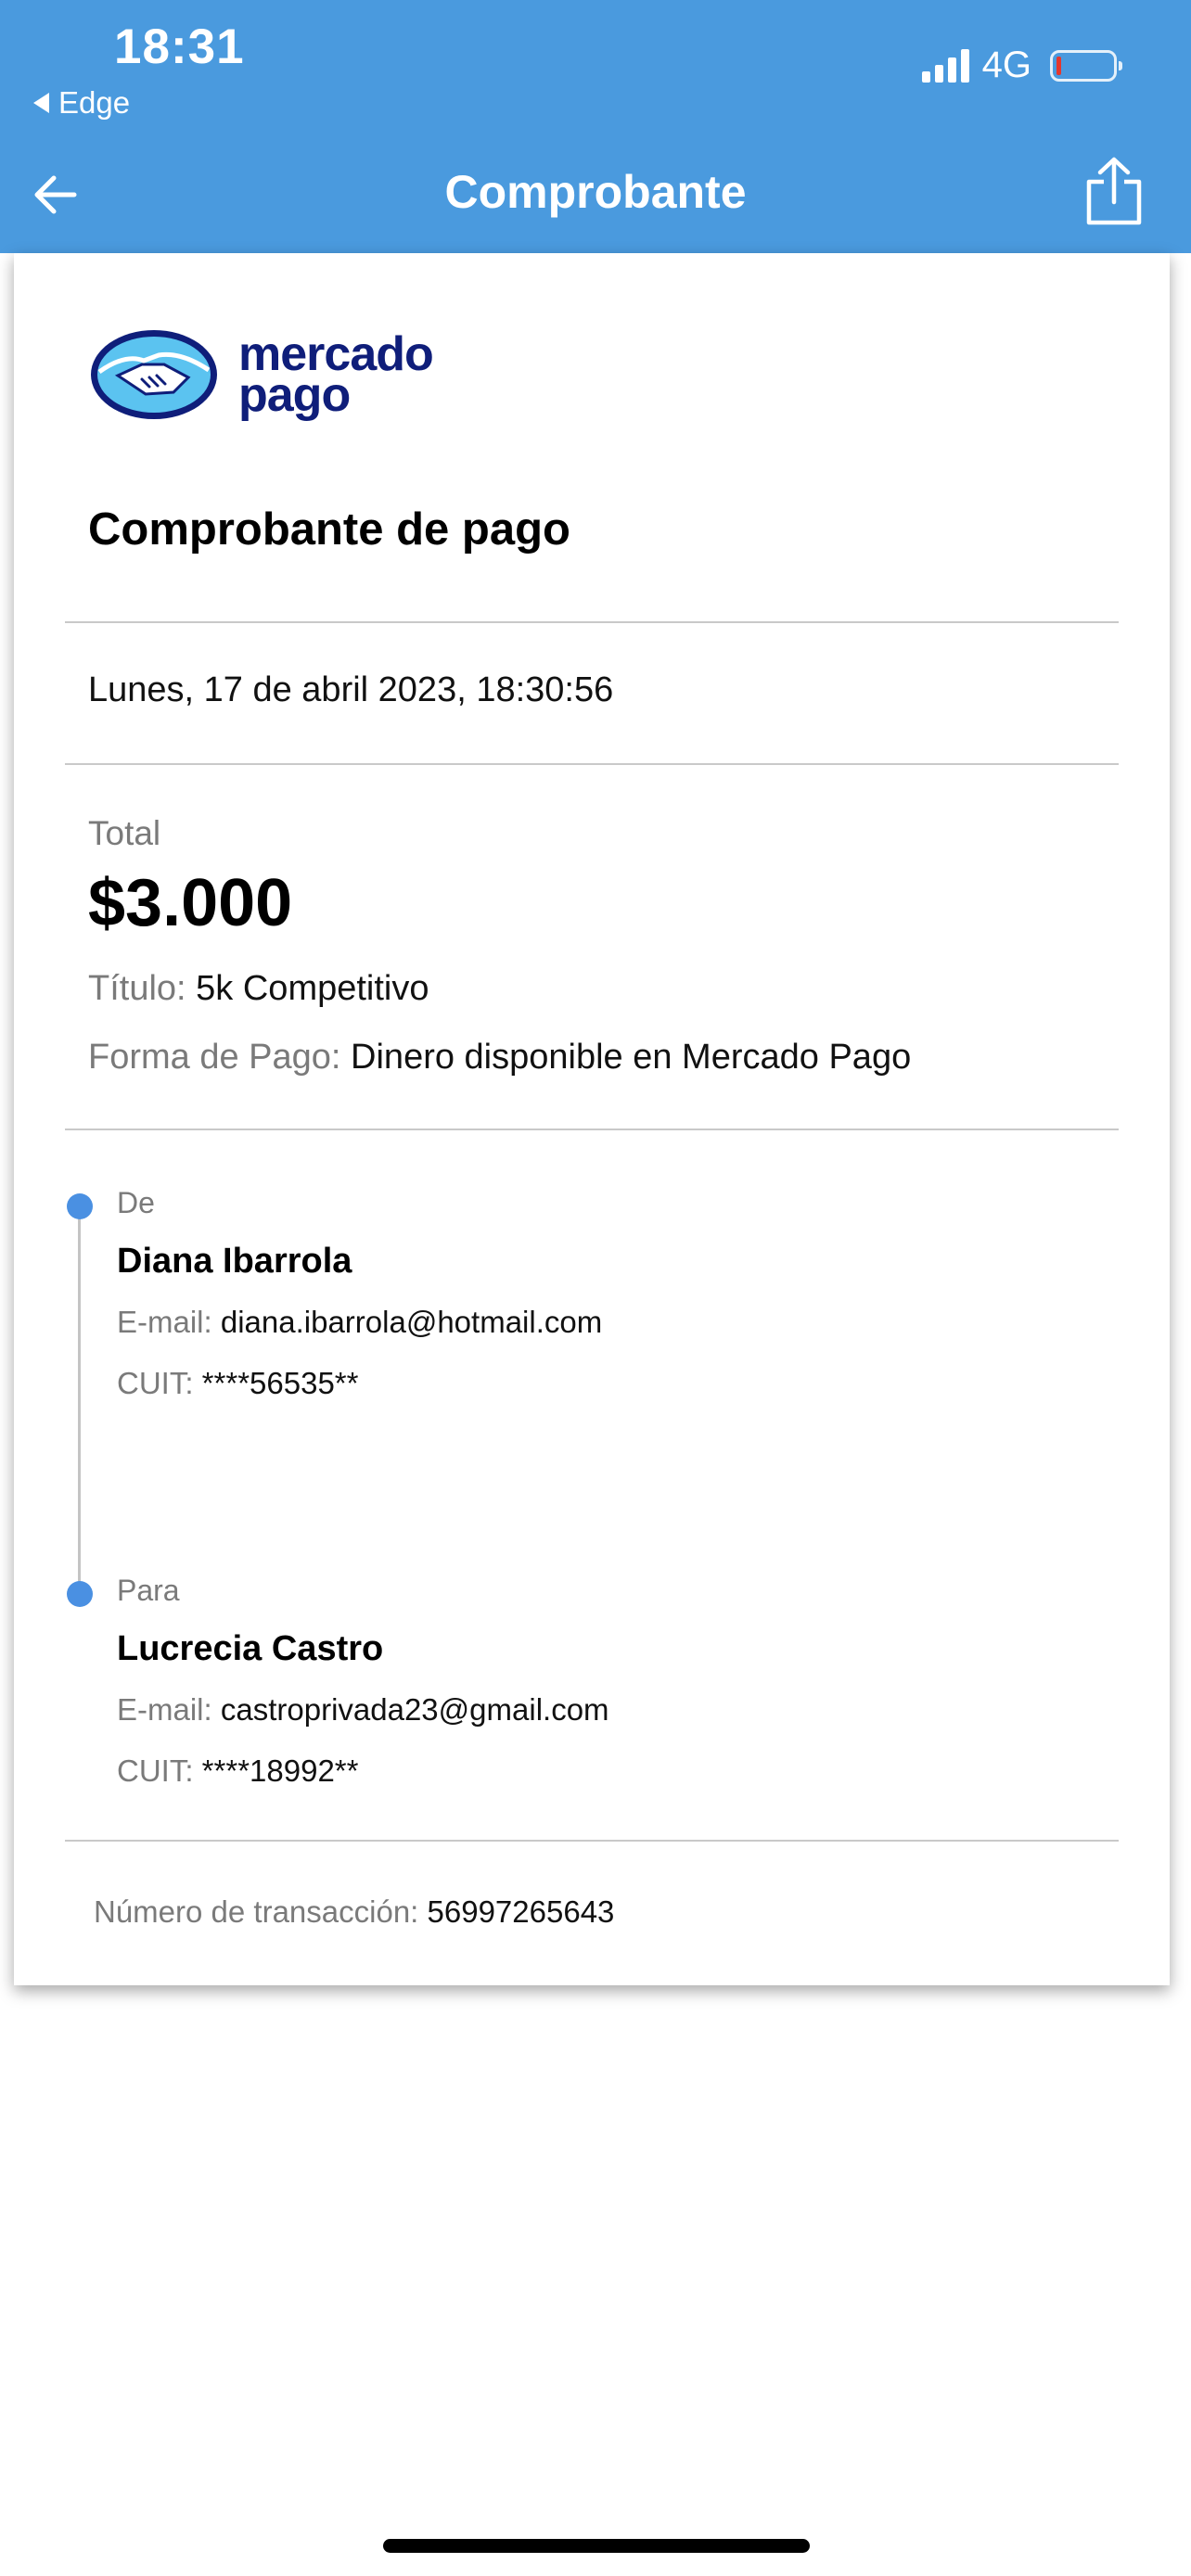 The image size is (1191, 2576). I want to click on battery-icon, so click(1086, 66).